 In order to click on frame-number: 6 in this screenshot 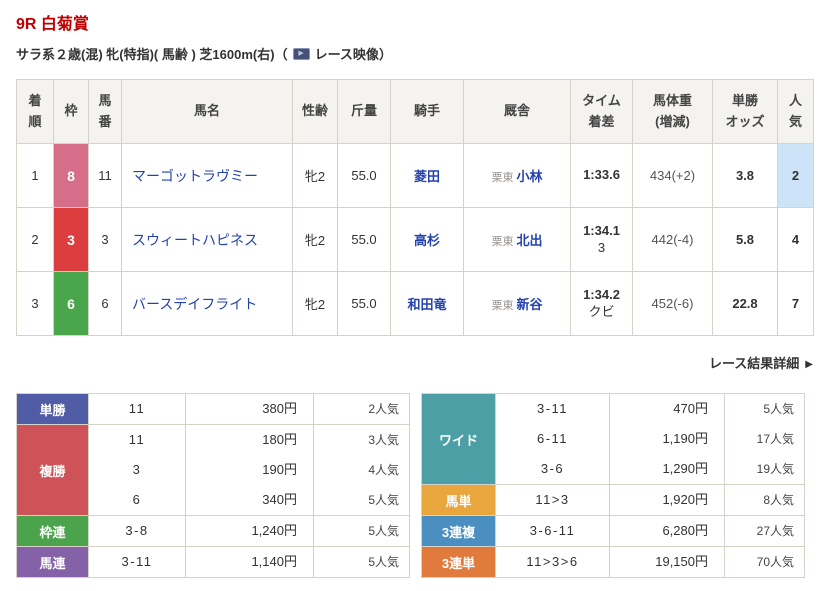, I will do `click(71, 303)`.